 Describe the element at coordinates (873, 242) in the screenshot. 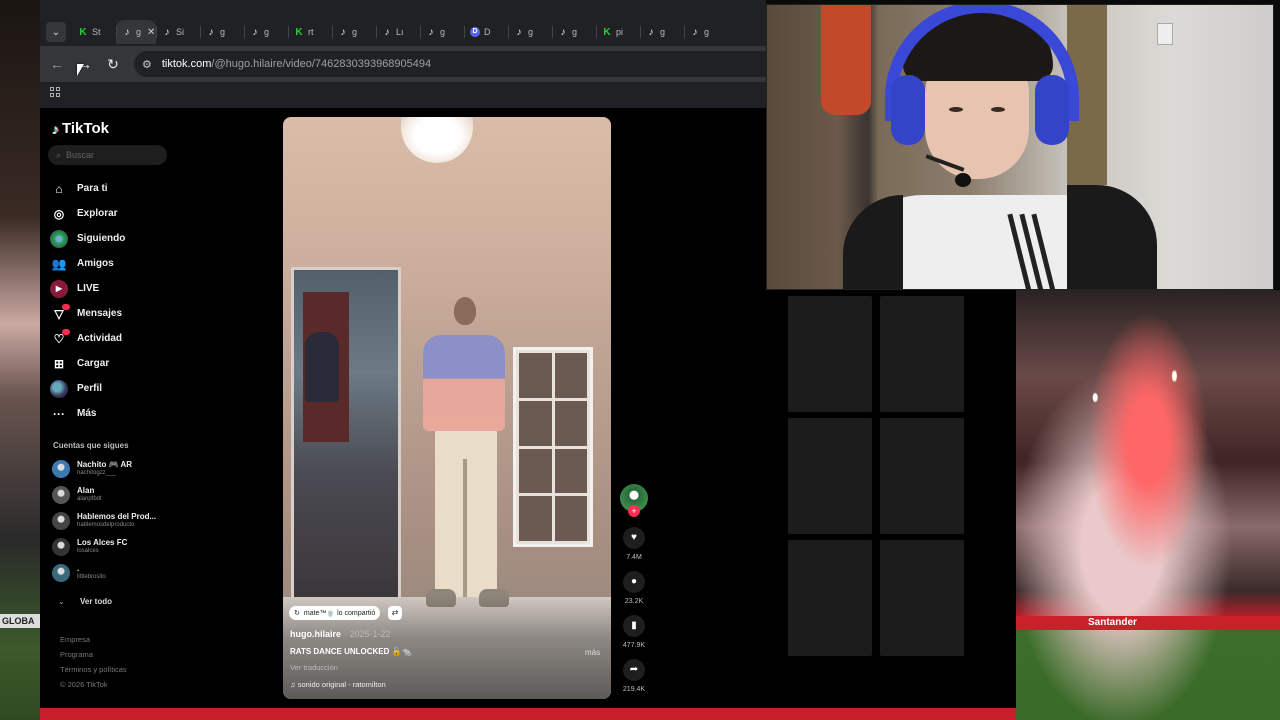

I see `shirt-shadow-left` at that location.